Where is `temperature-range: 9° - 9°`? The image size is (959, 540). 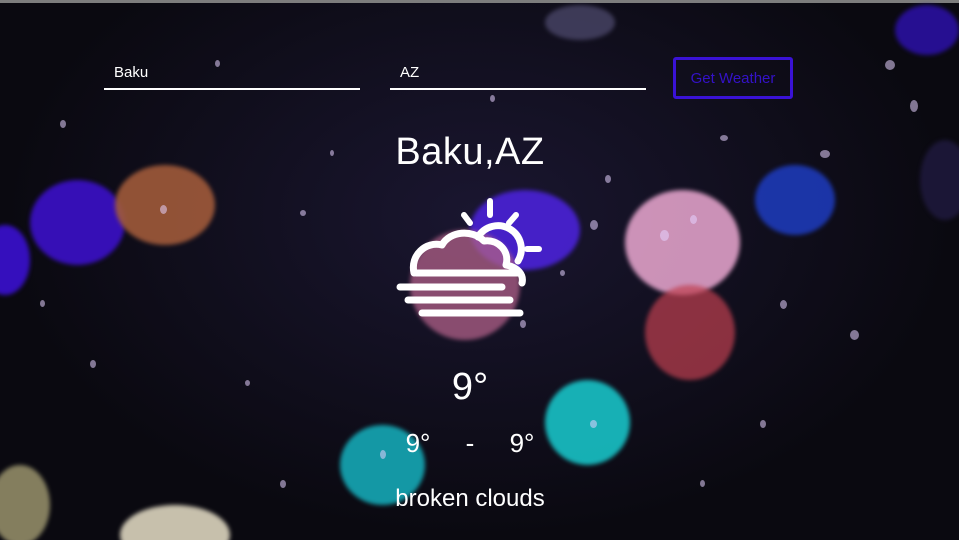 temperature-range: 9° - 9° is located at coordinates (470, 443).